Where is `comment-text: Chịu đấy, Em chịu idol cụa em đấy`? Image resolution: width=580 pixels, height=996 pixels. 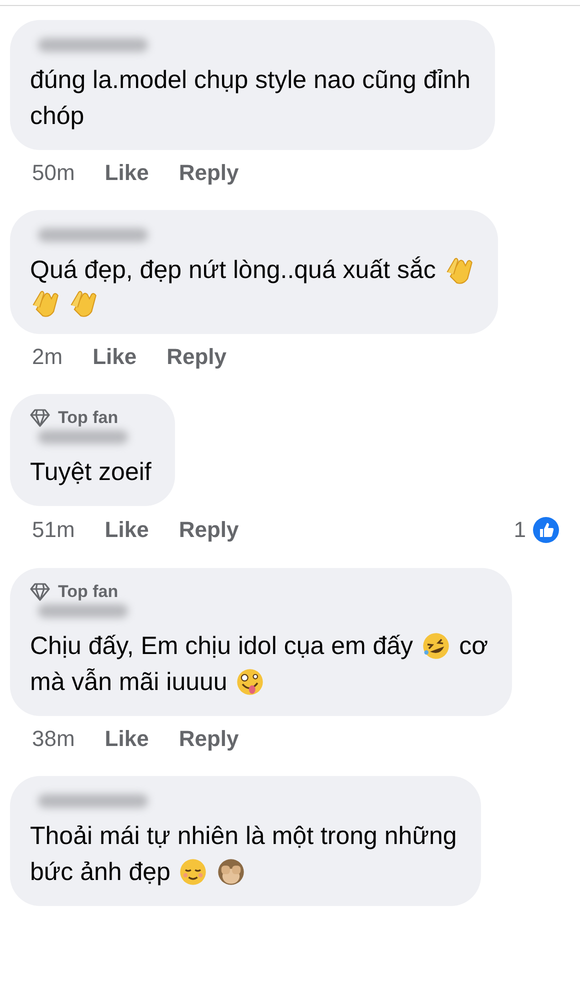
comment-text: Chịu đấy, Em chịu idol cụa em đấy is located at coordinates (222, 646).